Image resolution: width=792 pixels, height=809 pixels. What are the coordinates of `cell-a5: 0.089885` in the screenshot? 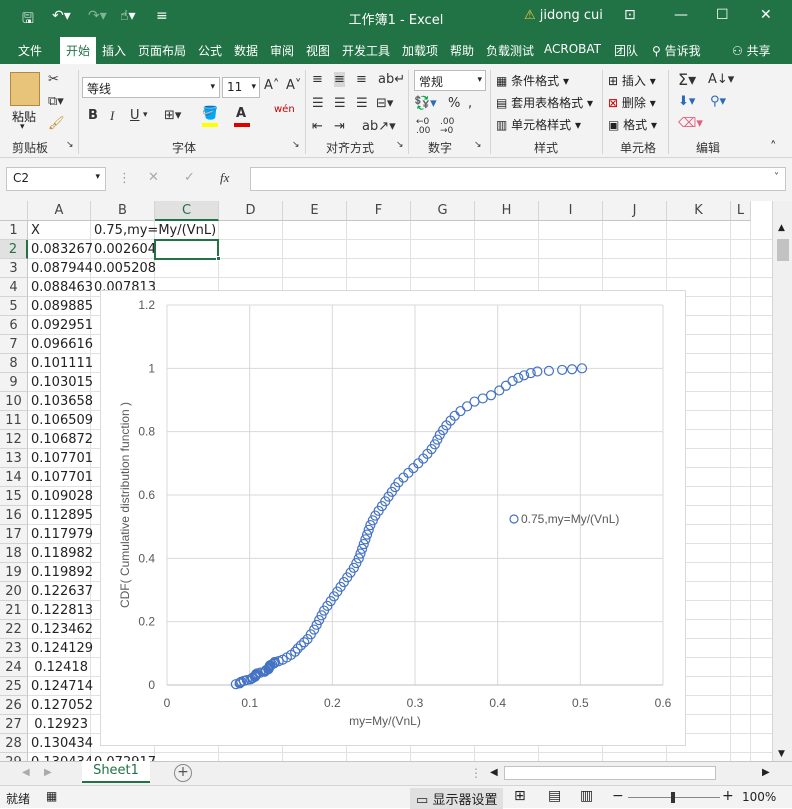 It's located at (60, 306).